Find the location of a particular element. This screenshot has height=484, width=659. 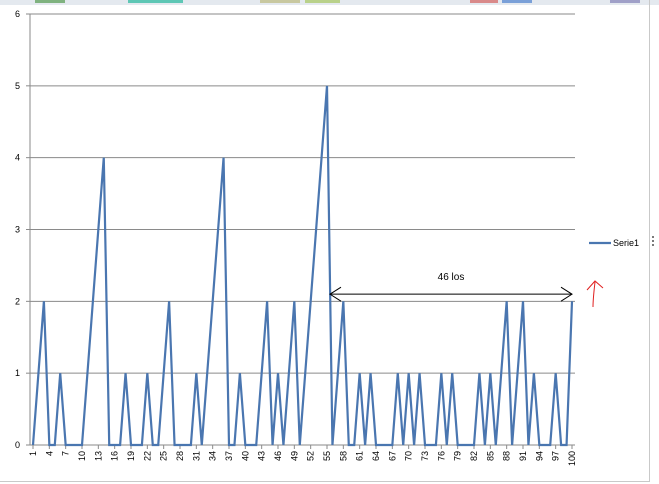

x-tick-label-58: 58 is located at coordinates (343, 456).